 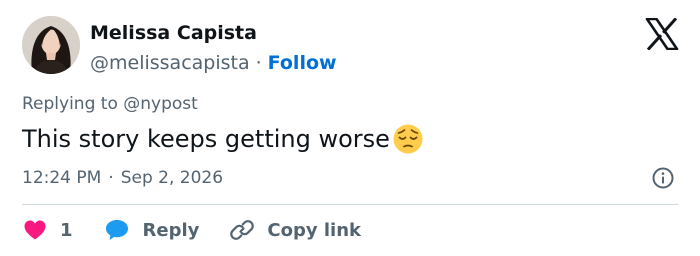 I want to click on divider, so click(x=350, y=204).